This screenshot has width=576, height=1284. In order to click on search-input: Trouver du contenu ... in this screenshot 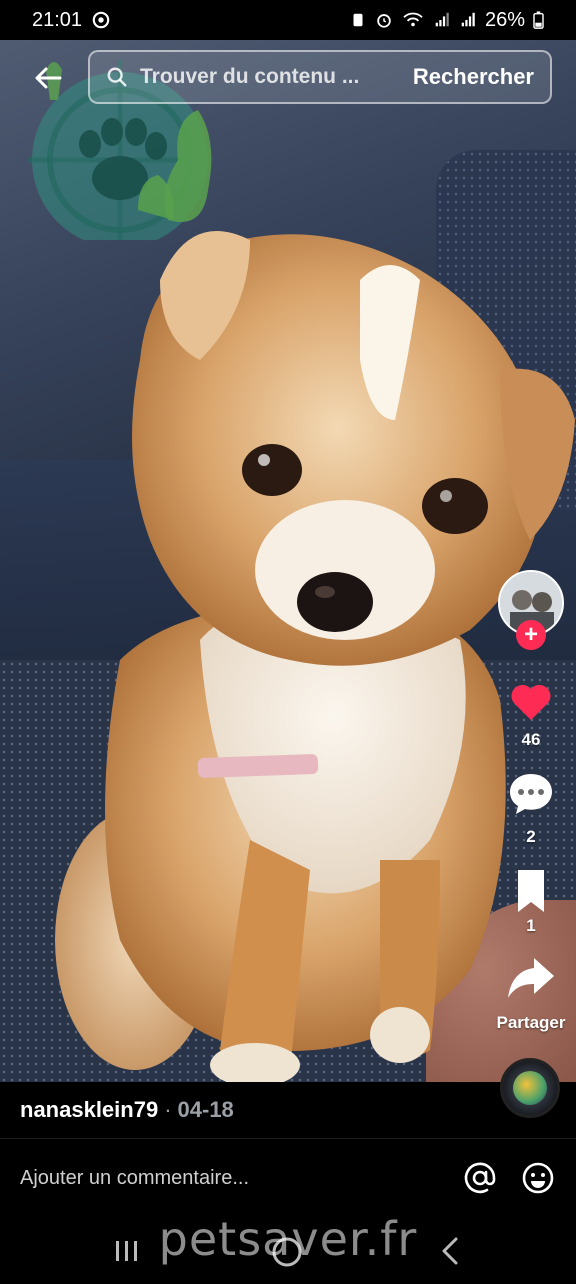, I will do `click(270, 77)`.